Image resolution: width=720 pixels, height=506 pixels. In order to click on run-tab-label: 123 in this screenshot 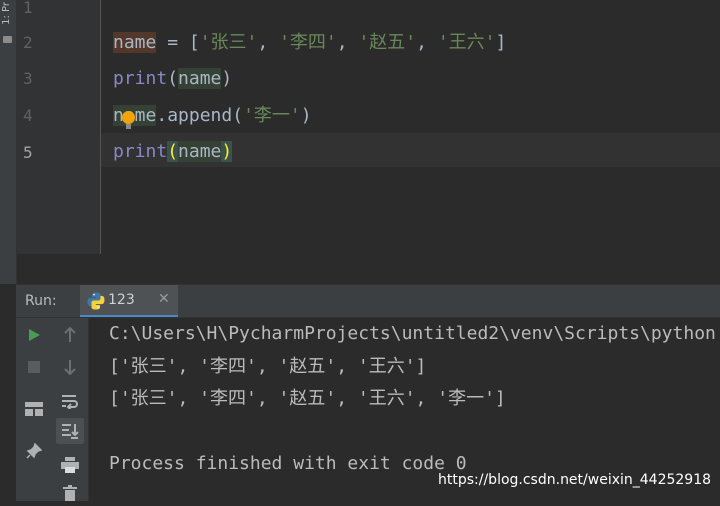, I will do `click(121, 300)`.